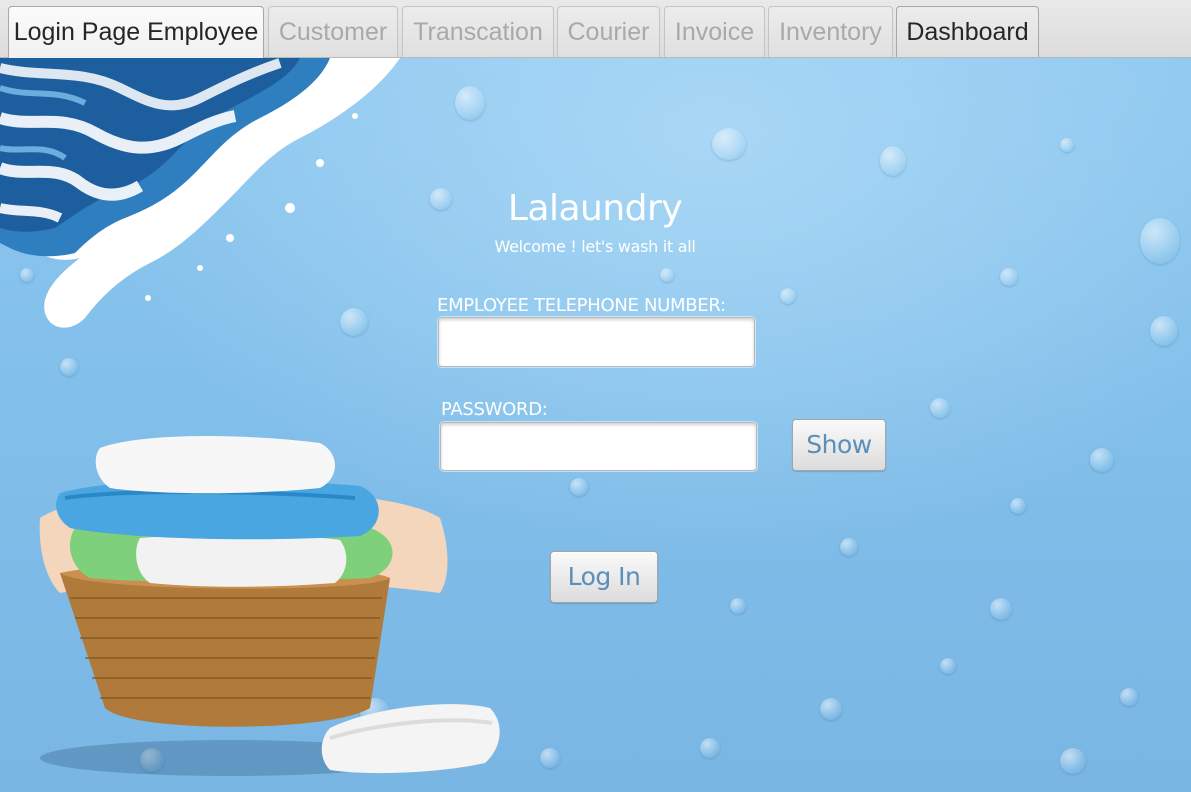  What do you see at coordinates (714, 31) in the screenshot?
I see `tab-invoice: Invoice` at bounding box center [714, 31].